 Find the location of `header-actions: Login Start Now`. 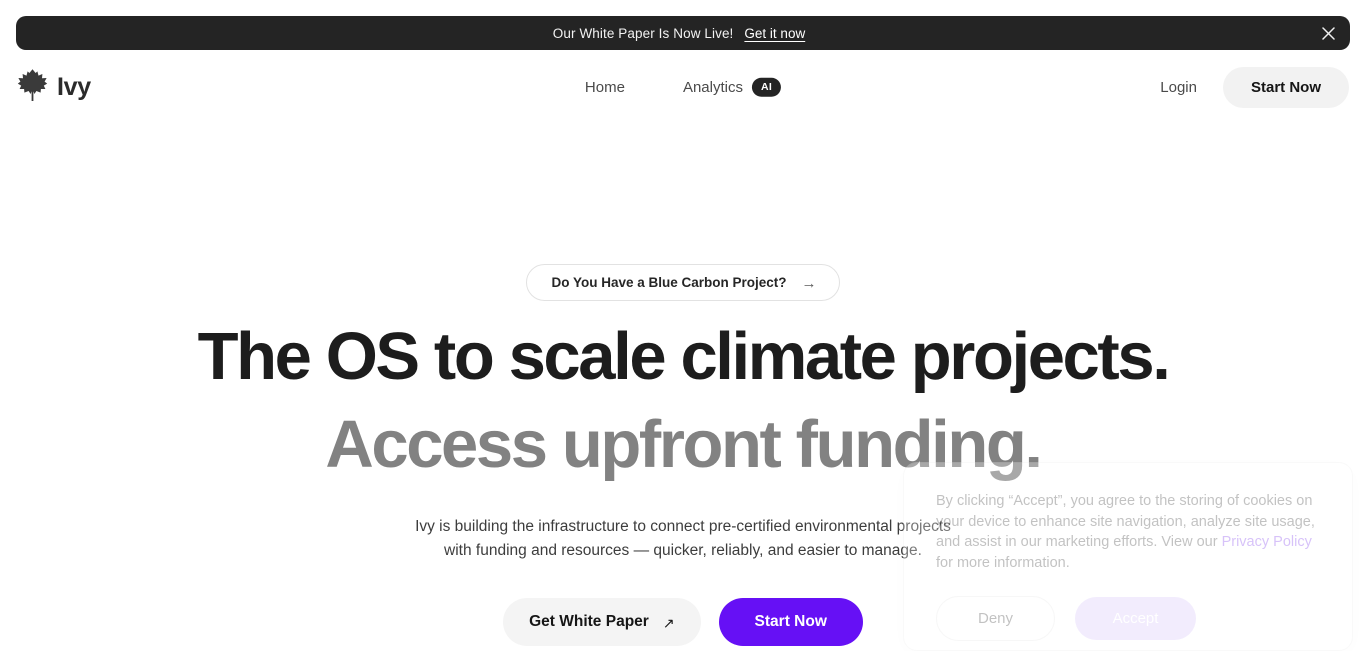

header-actions: Login Start Now is located at coordinates (1254, 87).